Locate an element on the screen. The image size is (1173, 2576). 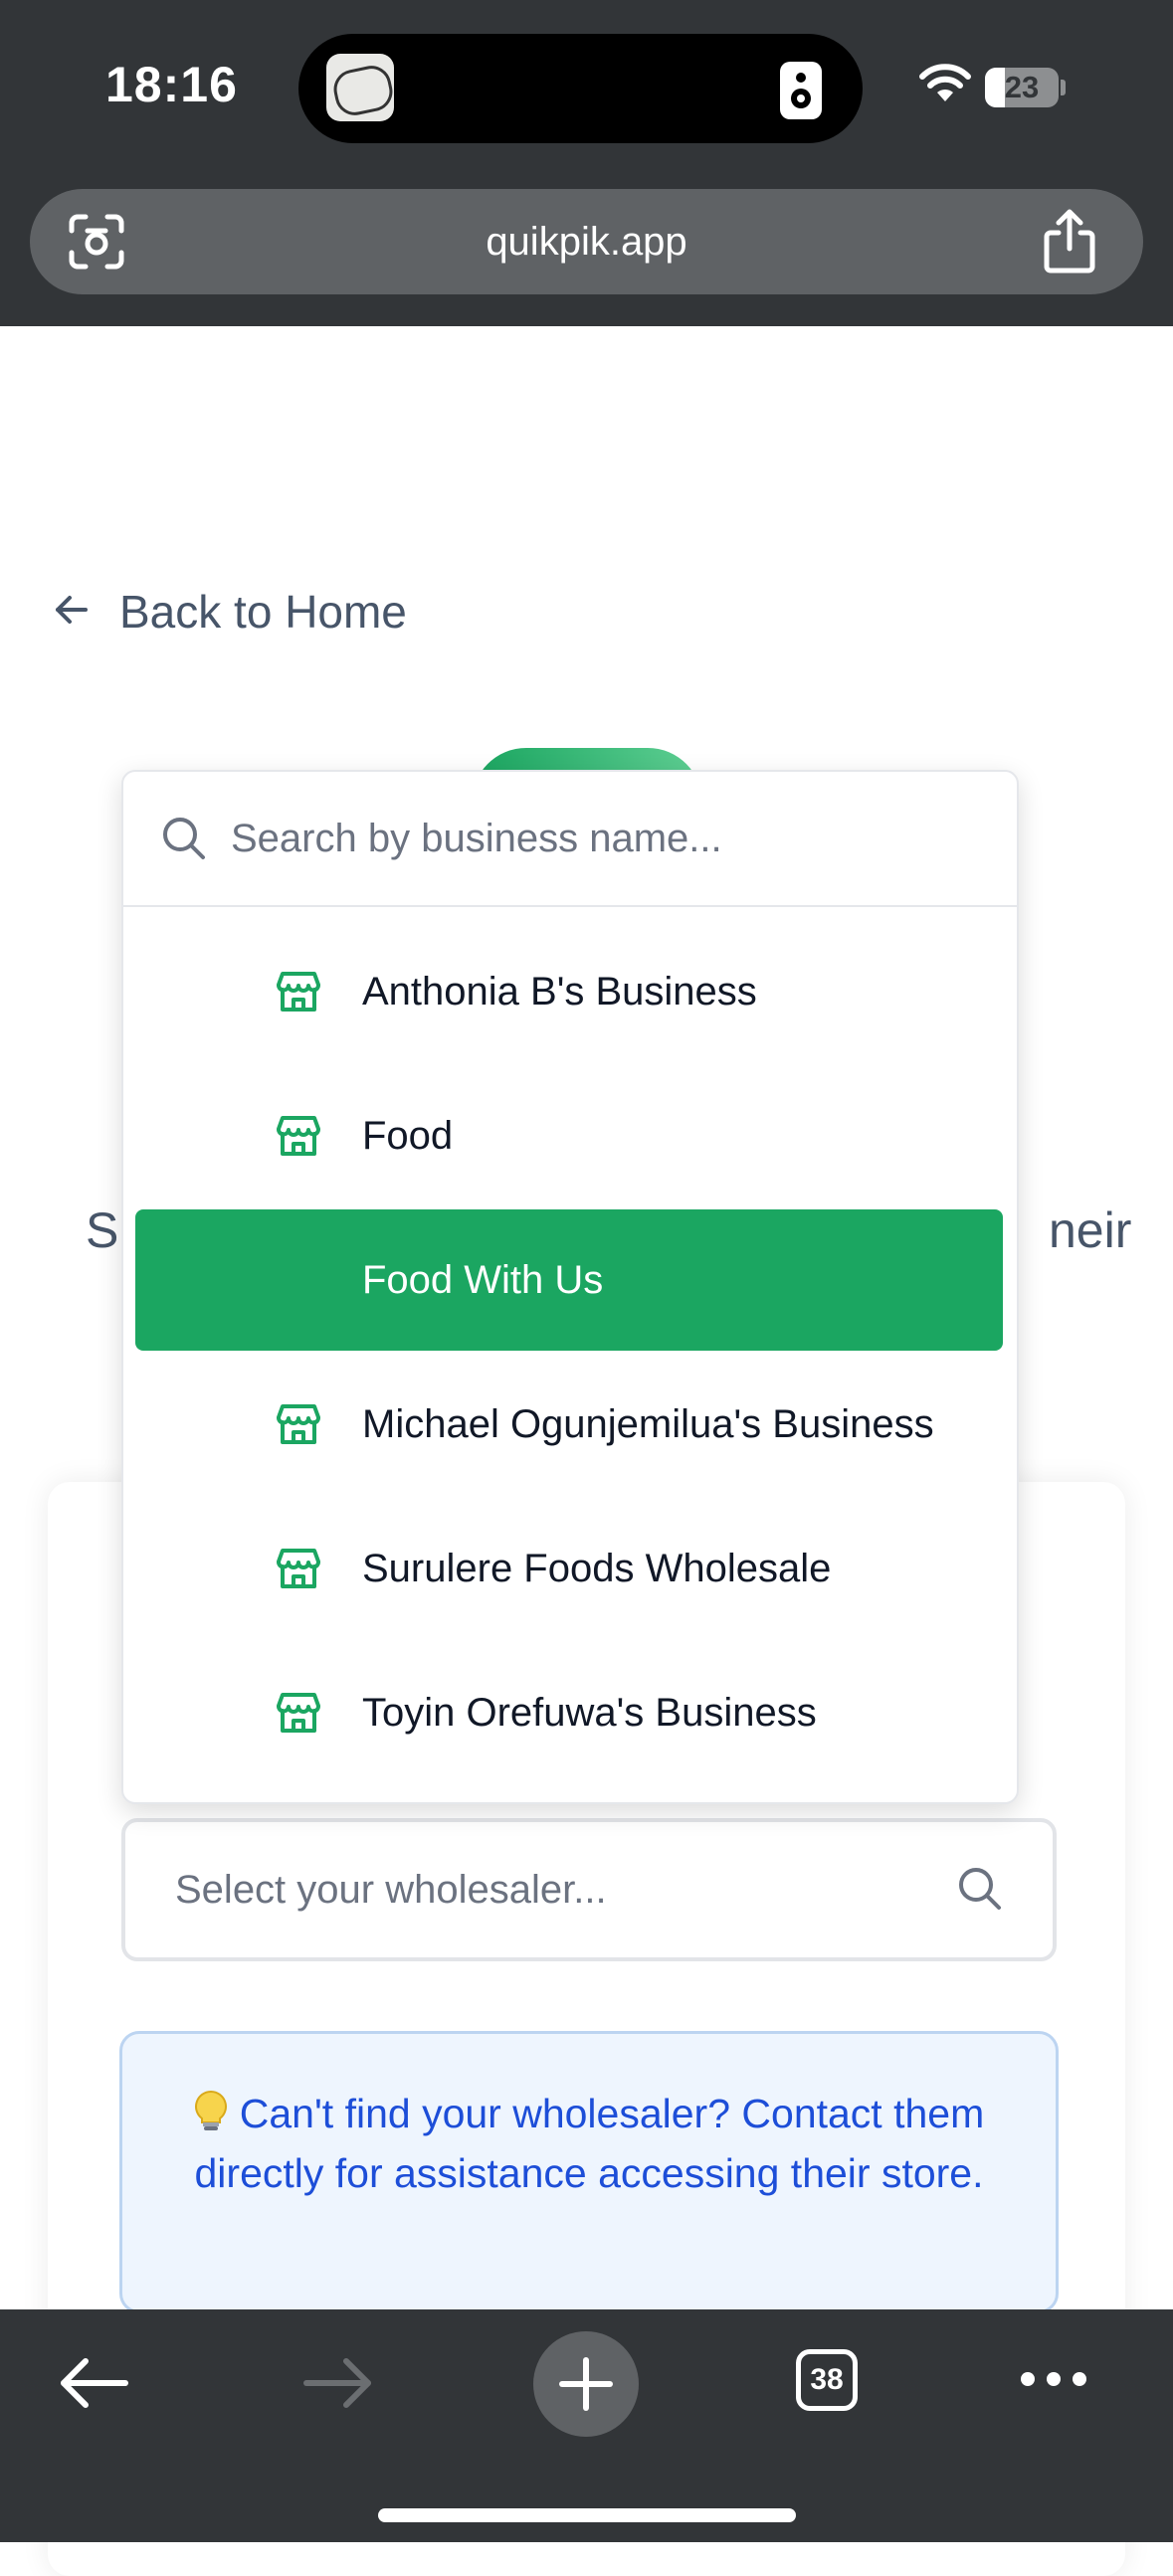
url-text: quikpik.app is located at coordinates (586, 241).